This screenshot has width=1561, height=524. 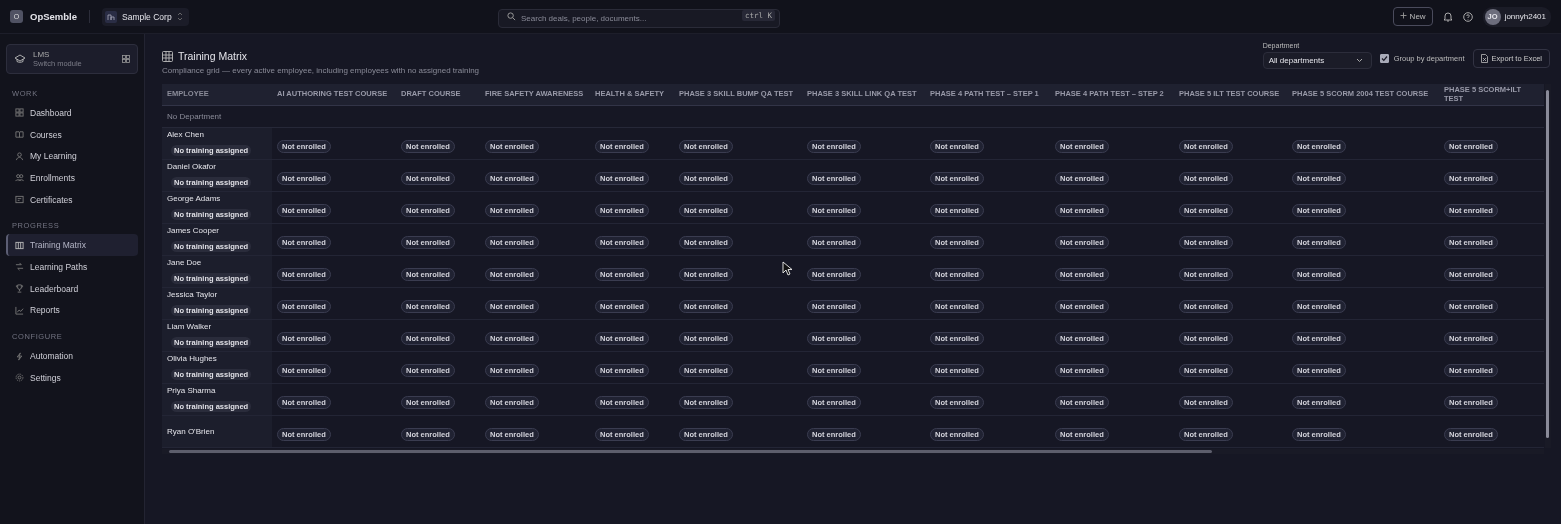 What do you see at coordinates (19, 310) in the screenshot?
I see `chart-icon` at bounding box center [19, 310].